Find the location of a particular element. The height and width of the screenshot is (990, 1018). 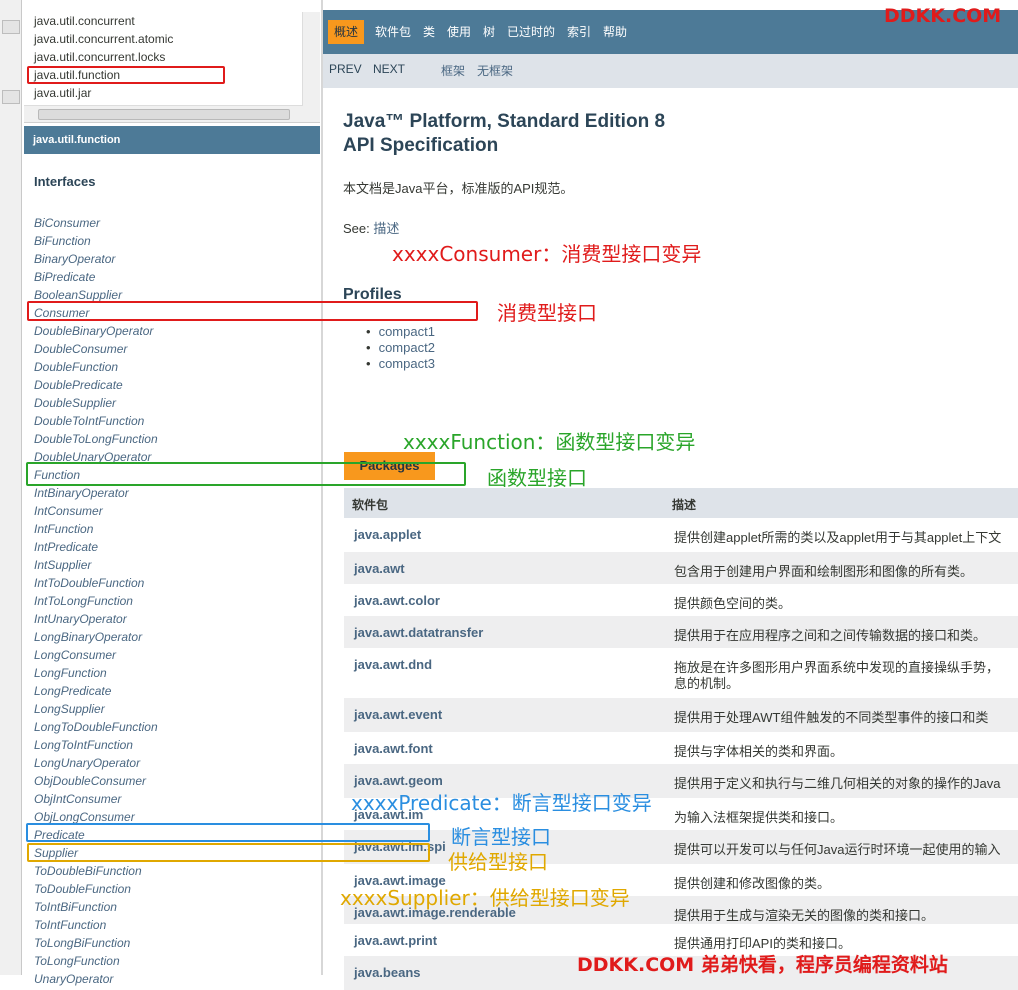

table-row: java.awt 包含用于创建用户界面和绘制图形和图像的所有类。 is located at coordinates (681, 568).